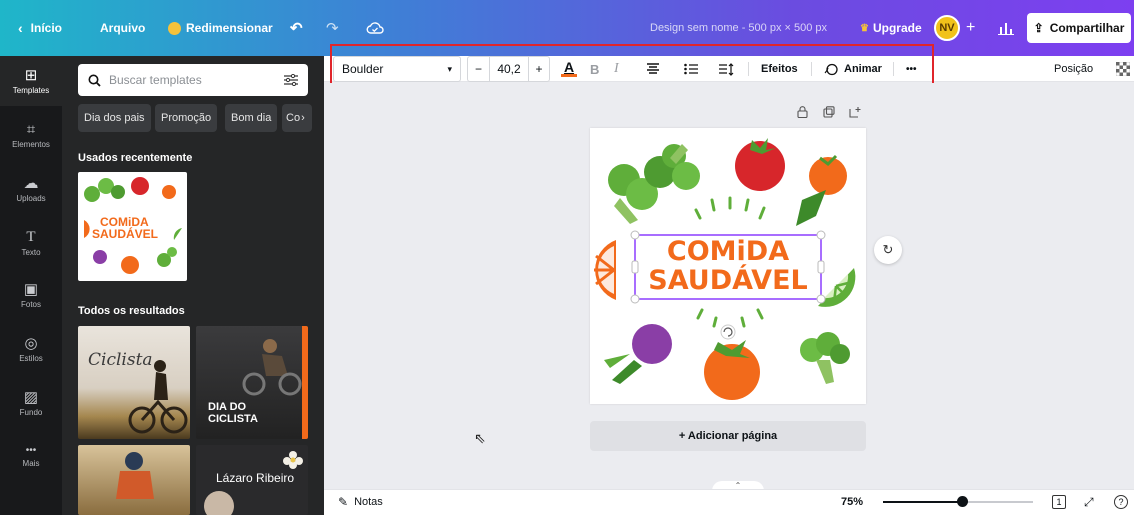 Image resolution: width=1134 pixels, height=515 pixels. What do you see at coordinates (569, 69) in the screenshot?
I see `text-color-button: A` at bounding box center [569, 69].